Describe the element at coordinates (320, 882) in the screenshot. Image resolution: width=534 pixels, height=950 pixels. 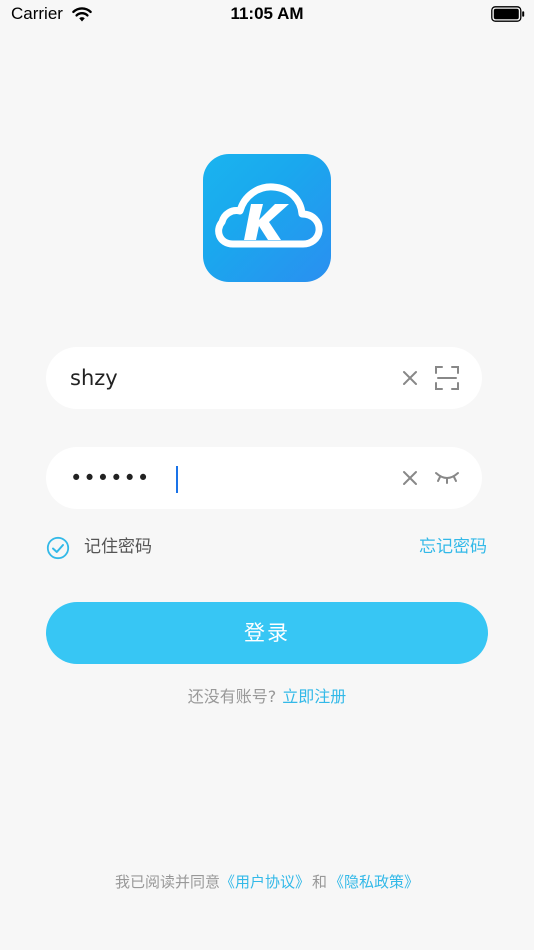
I see `agreement-and: 和` at that location.